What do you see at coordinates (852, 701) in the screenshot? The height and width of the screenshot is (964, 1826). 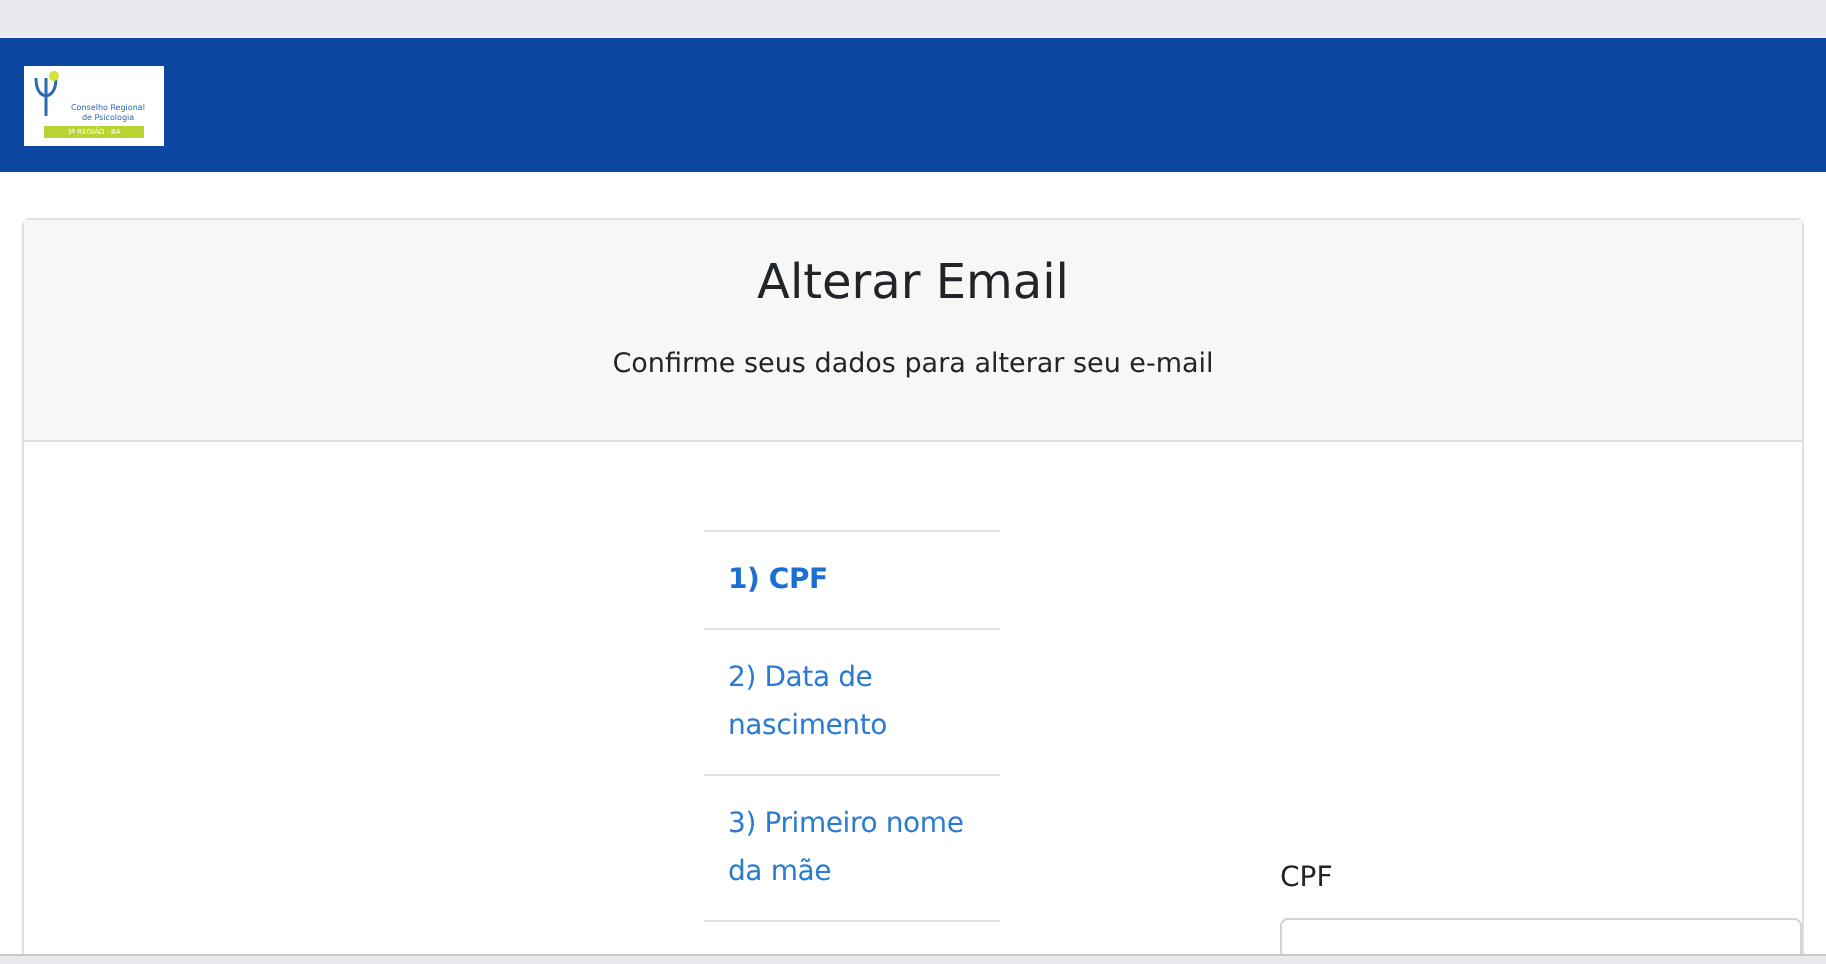 I see `step-link: 2) Data de nascimento` at bounding box center [852, 701].